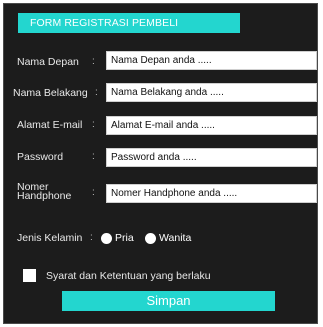 This screenshot has width=323, height=327. What do you see at coordinates (40, 157) in the screenshot?
I see `password-label: Password` at bounding box center [40, 157].